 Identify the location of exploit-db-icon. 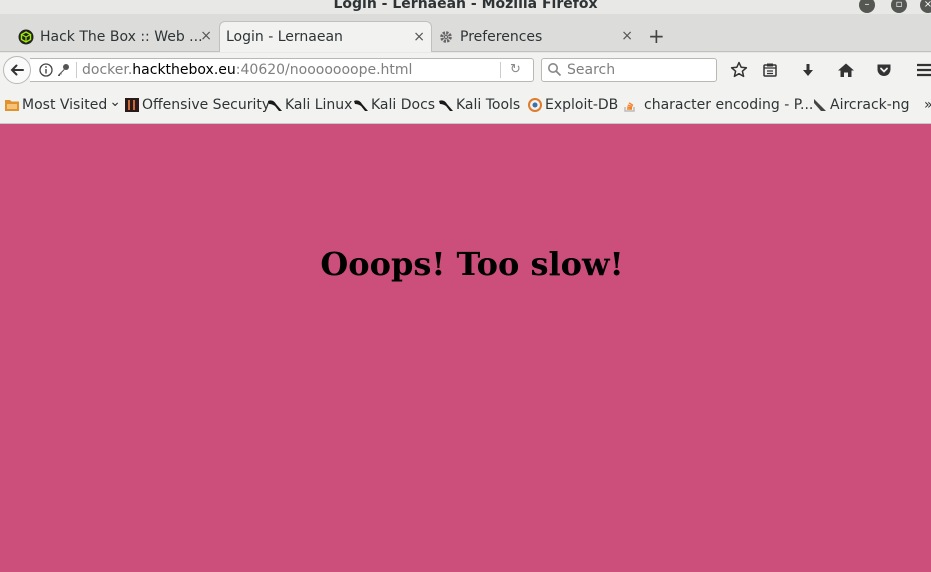
(535, 105).